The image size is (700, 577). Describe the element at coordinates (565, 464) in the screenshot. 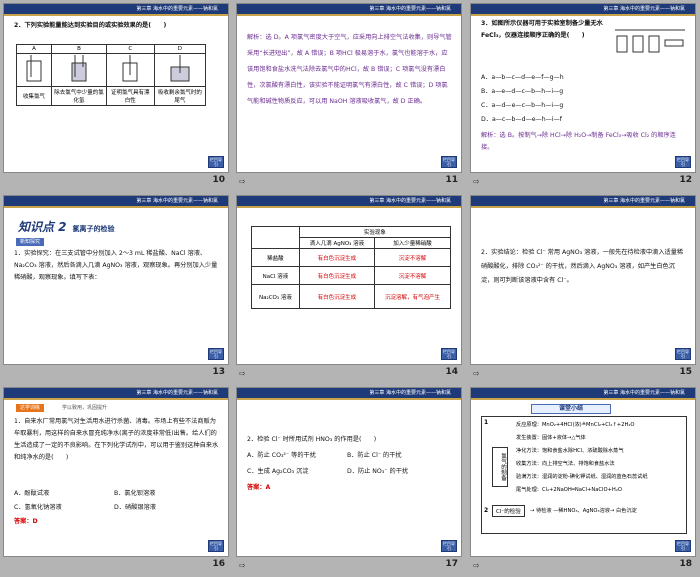

I see `summary-line: 收集方法：向上排空气法、排饱和食盐水法` at that location.